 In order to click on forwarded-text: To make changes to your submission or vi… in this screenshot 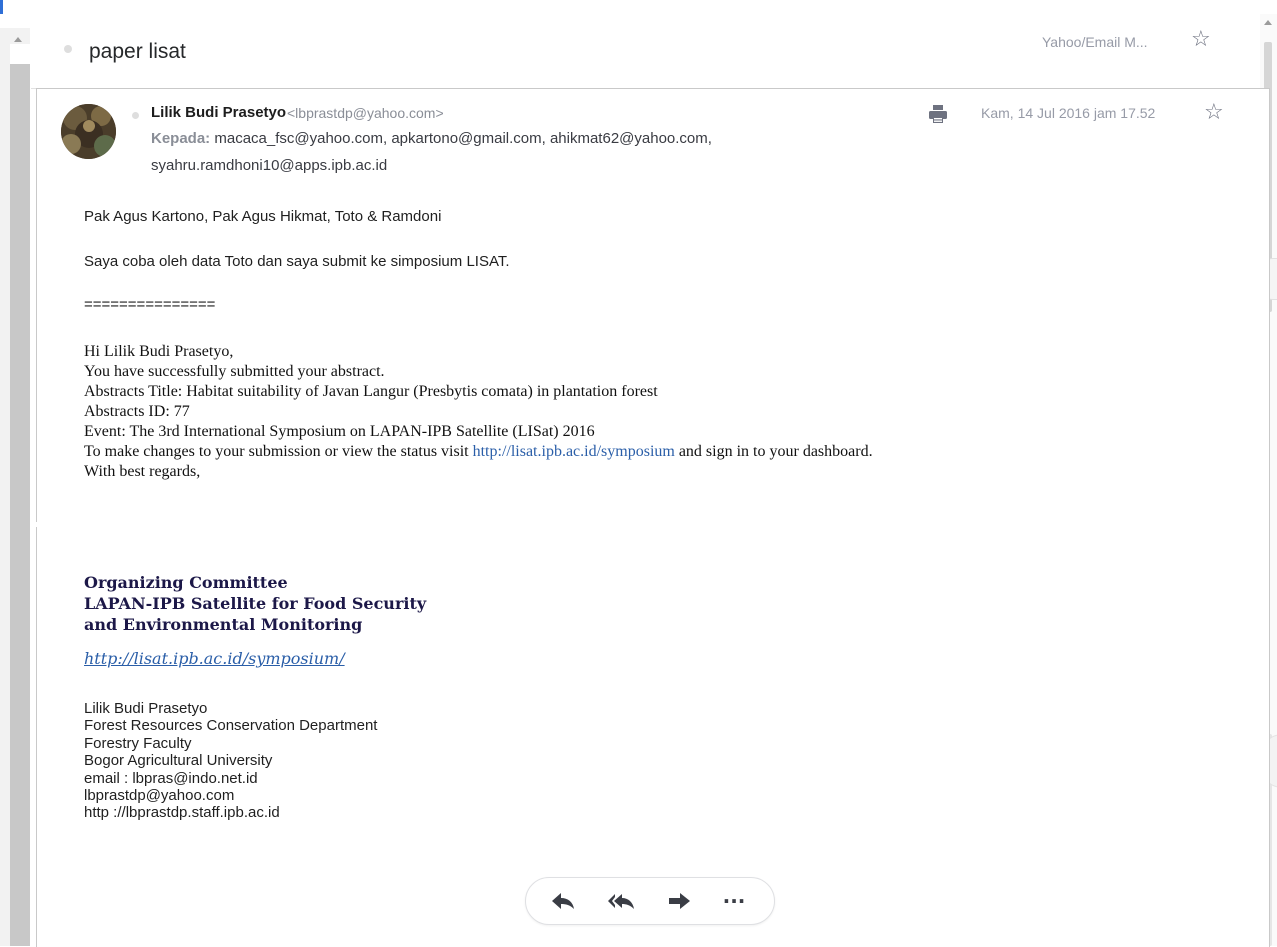, I will do `click(278, 451)`.